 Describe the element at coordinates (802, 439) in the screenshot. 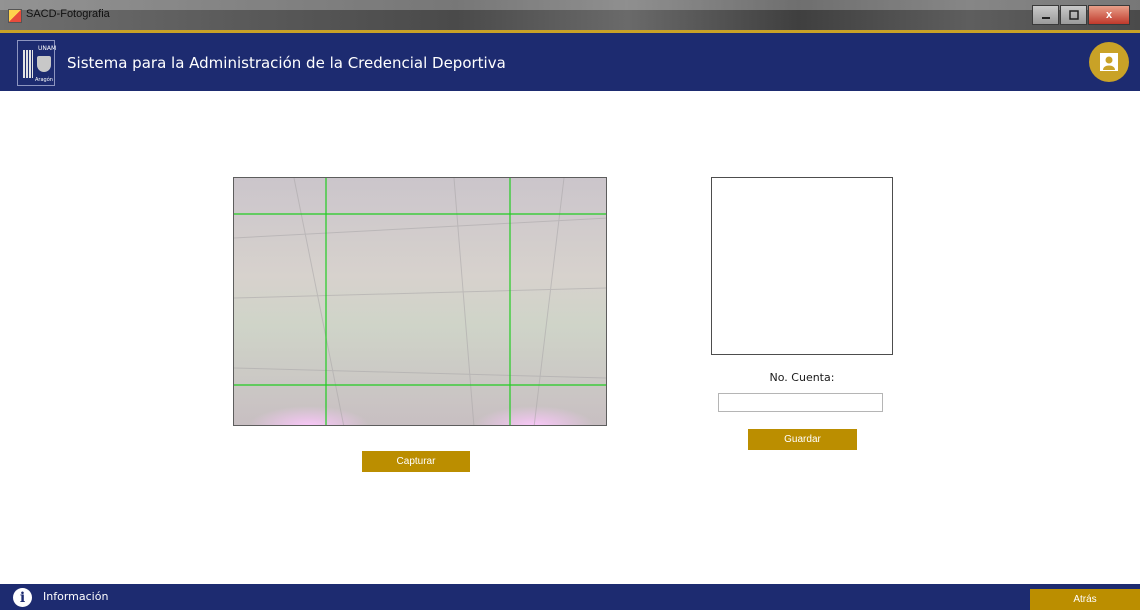

I see `save-button: Guardar` at that location.